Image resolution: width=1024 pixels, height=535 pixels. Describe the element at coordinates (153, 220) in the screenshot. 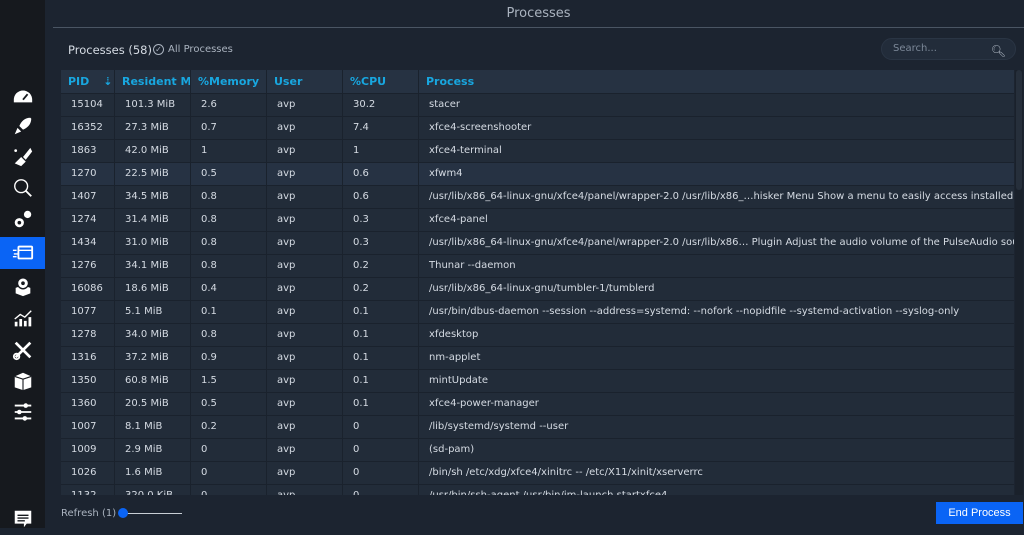

I see `cell-resident-memory: 31.4 MiB` at that location.